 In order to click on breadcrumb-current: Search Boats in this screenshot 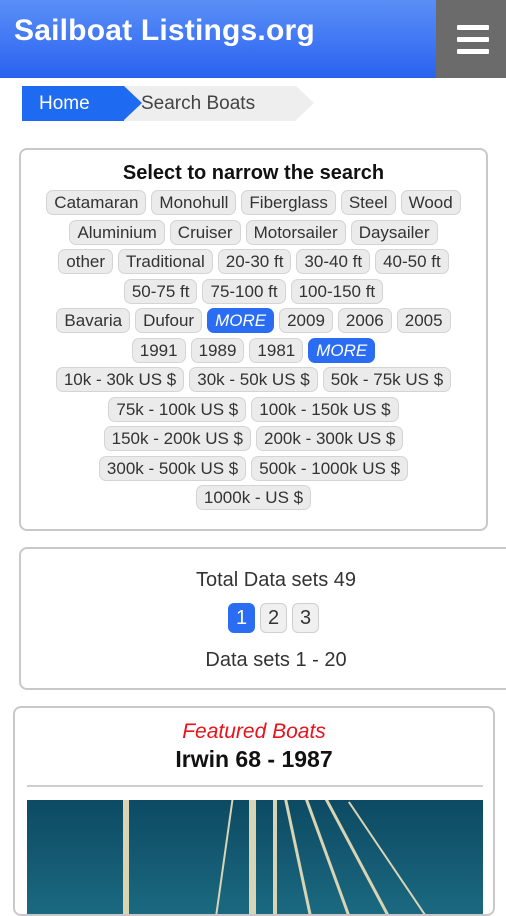, I will do `click(219, 103)`.